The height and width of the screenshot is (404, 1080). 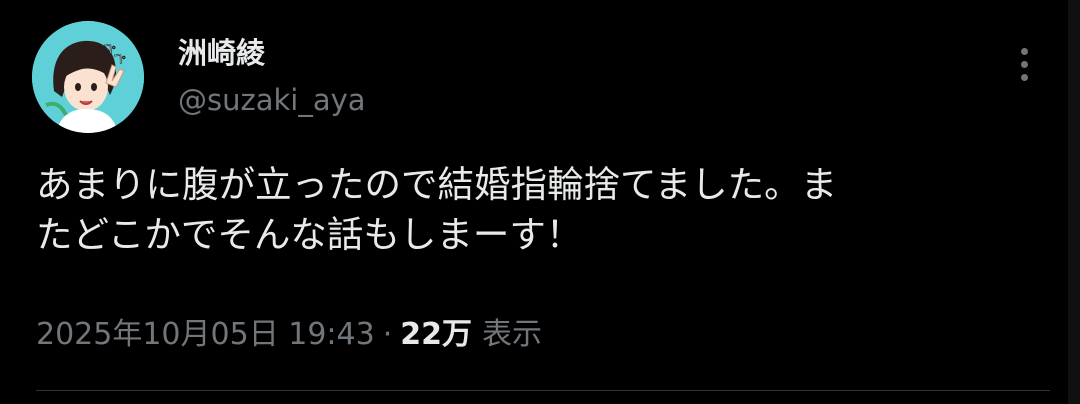 I want to click on tweet-meta: 2025年10月05日 19:43 · 22万 表示, so click(x=289, y=335).